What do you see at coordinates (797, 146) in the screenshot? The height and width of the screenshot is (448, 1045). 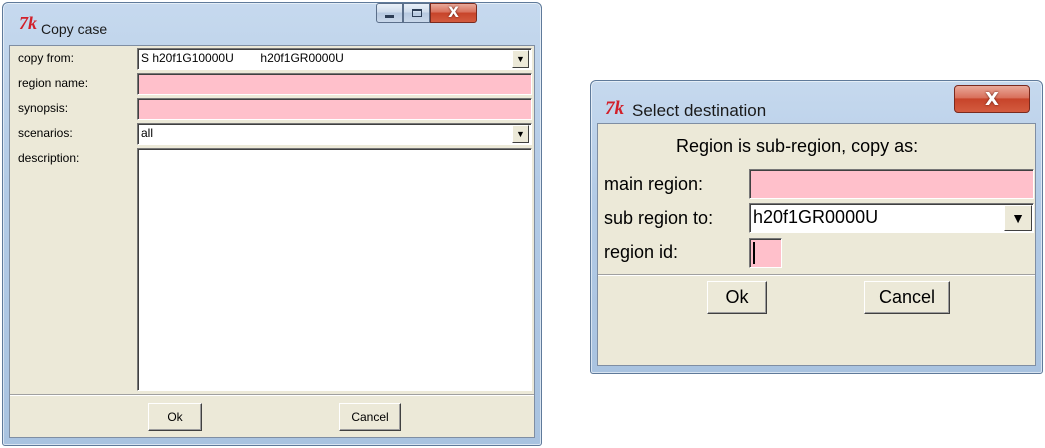 I see `dialog-heading: Region is sub-region, copy as:` at bounding box center [797, 146].